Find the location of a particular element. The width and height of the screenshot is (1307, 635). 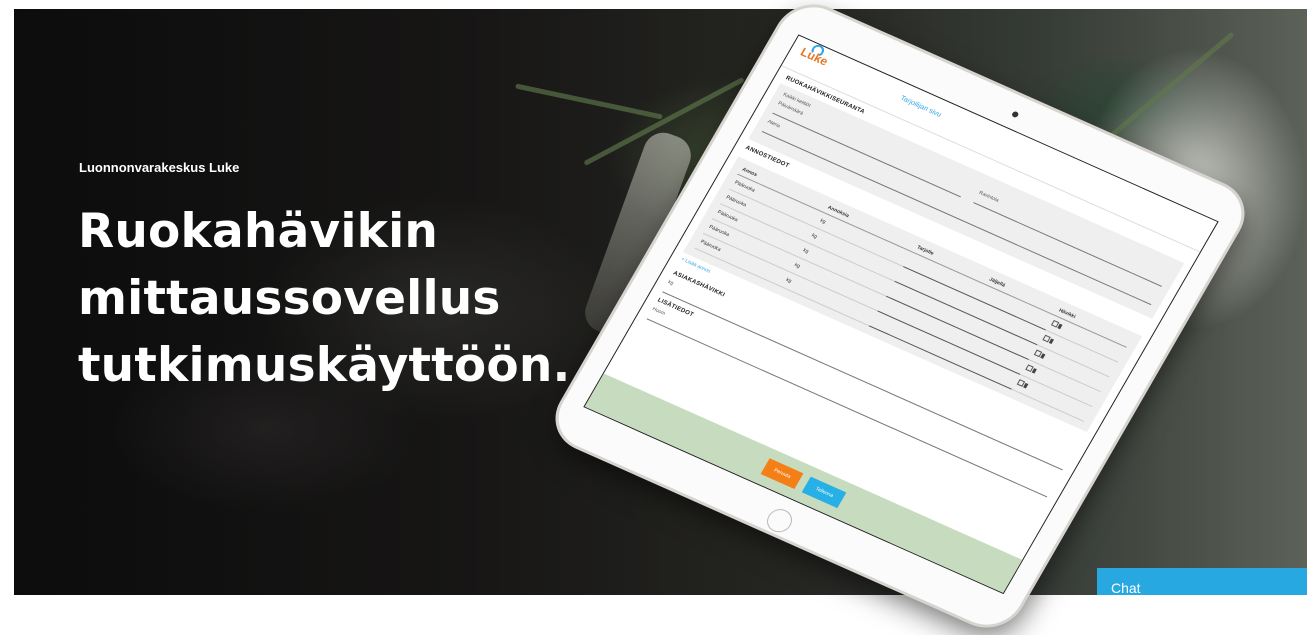

cancel-button: Peruuta is located at coordinates (782, 474).